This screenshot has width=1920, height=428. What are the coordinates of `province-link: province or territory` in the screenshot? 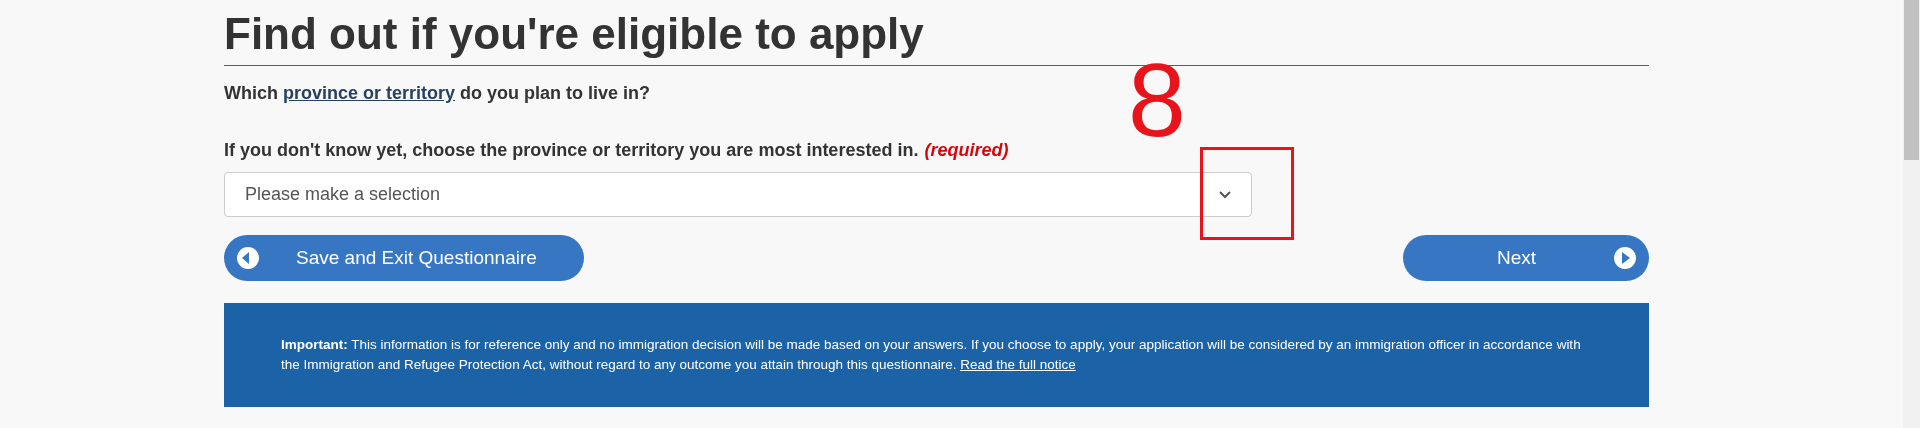 It's located at (369, 93).